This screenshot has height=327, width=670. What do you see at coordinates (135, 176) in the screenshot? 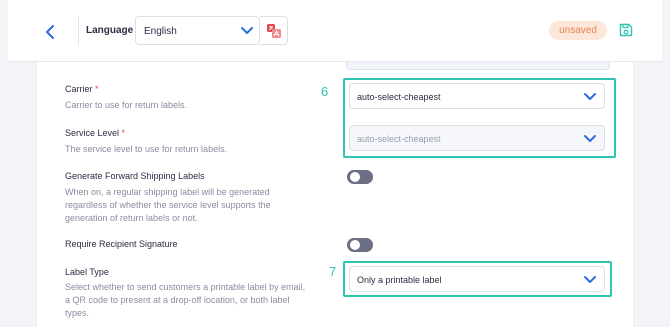
I see `forward-labels-label: Generate Forward Shipping Labels` at bounding box center [135, 176].